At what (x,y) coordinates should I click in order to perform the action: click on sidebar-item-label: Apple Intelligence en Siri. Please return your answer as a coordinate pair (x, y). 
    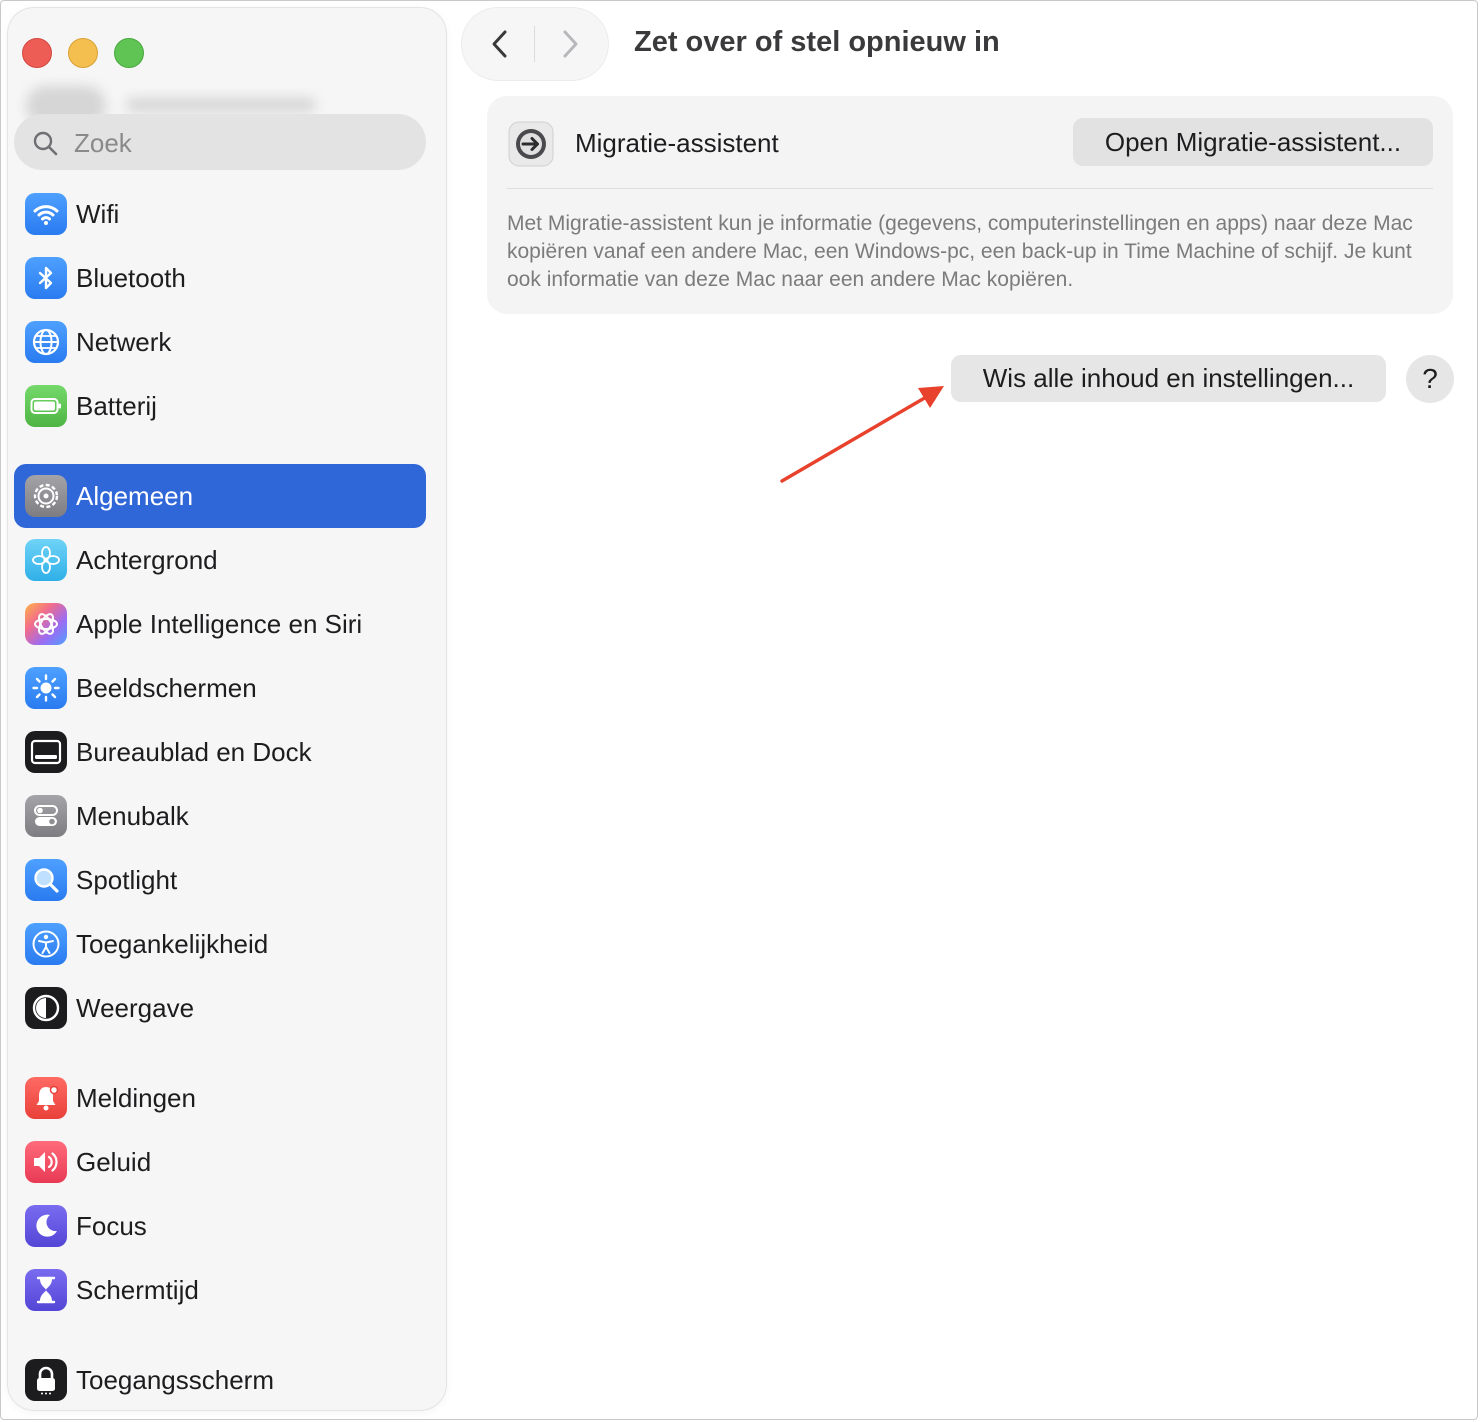
    Looking at the image, I should click on (219, 624).